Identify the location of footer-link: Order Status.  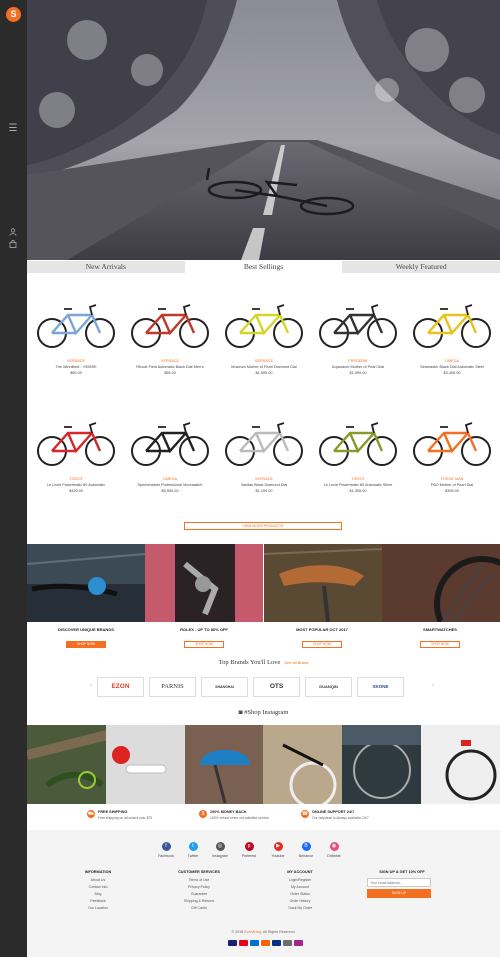
(300, 894).